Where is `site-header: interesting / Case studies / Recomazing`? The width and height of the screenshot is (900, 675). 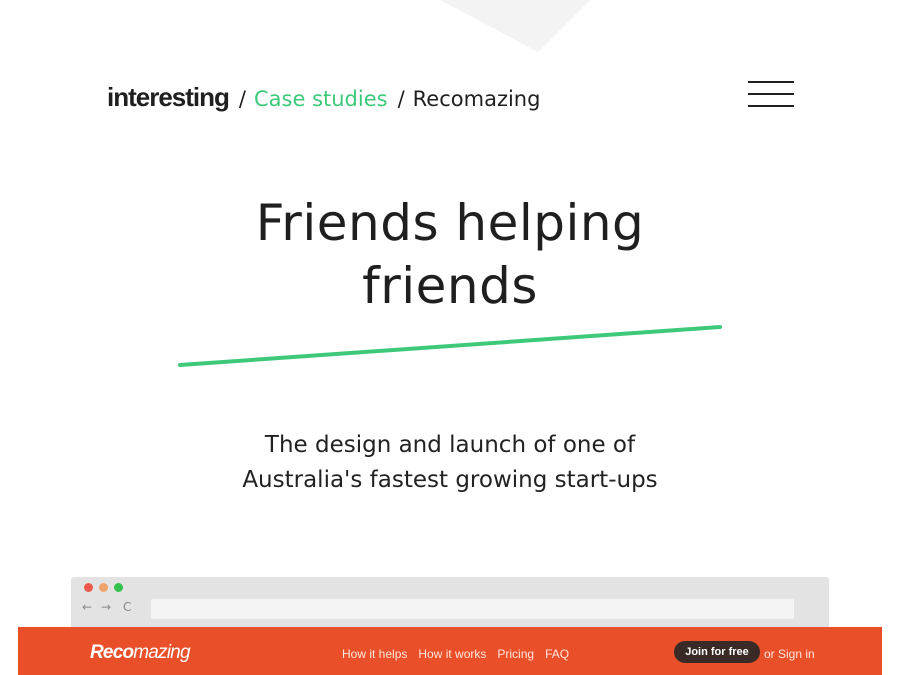
site-header: interesting / Case studies / Recomazing is located at coordinates (323, 97).